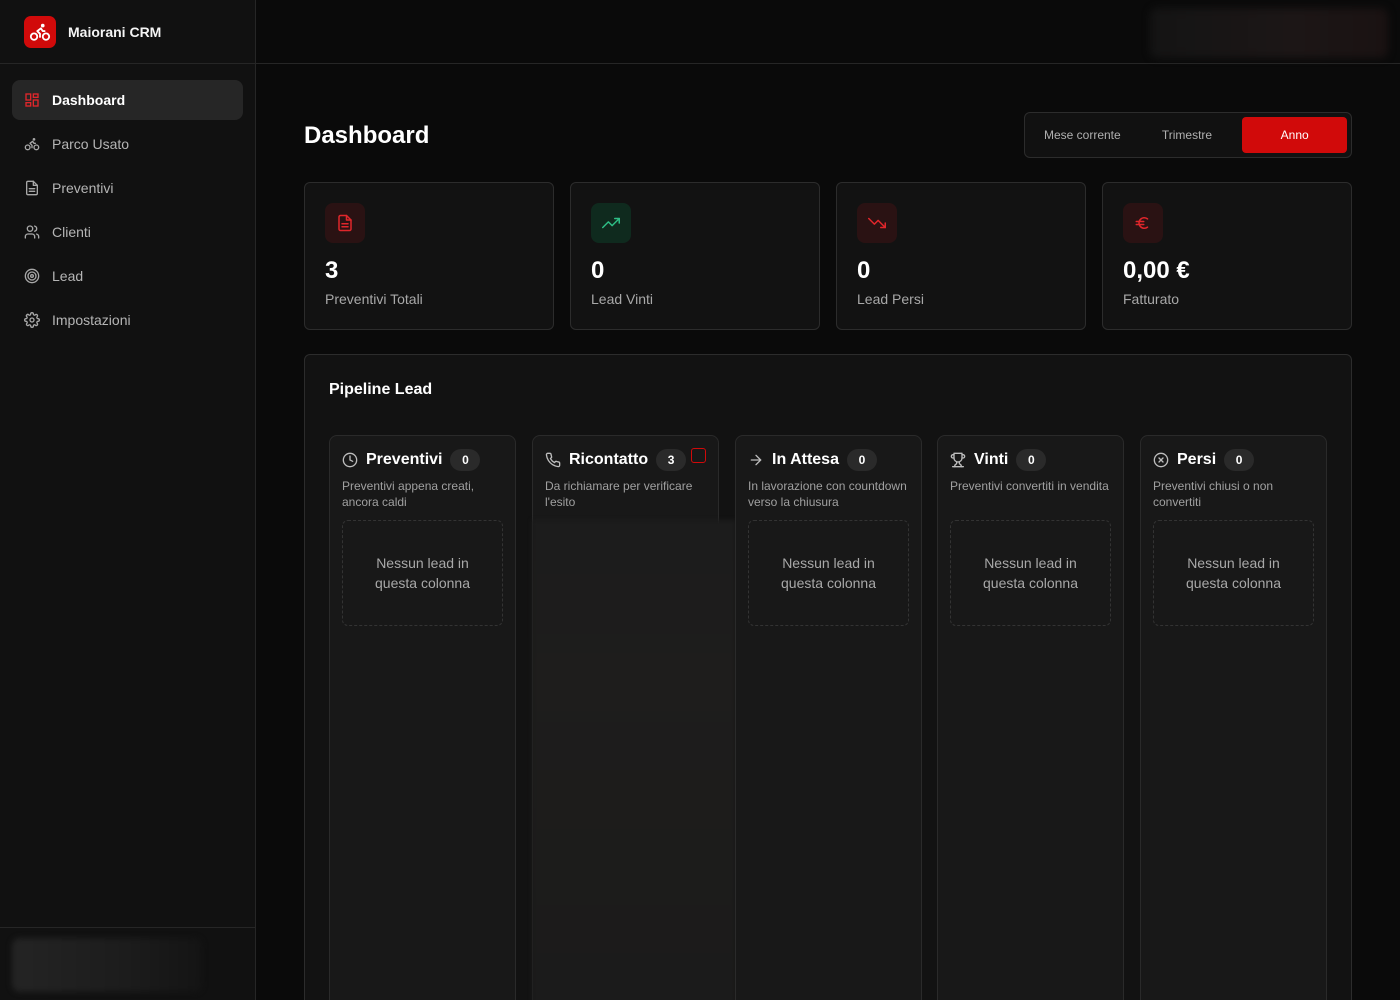 Image resolution: width=1400 pixels, height=1000 pixels. Describe the element at coordinates (91, 320) in the screenshot. I see `sidebar-item-label: Impostazioni` at that location.